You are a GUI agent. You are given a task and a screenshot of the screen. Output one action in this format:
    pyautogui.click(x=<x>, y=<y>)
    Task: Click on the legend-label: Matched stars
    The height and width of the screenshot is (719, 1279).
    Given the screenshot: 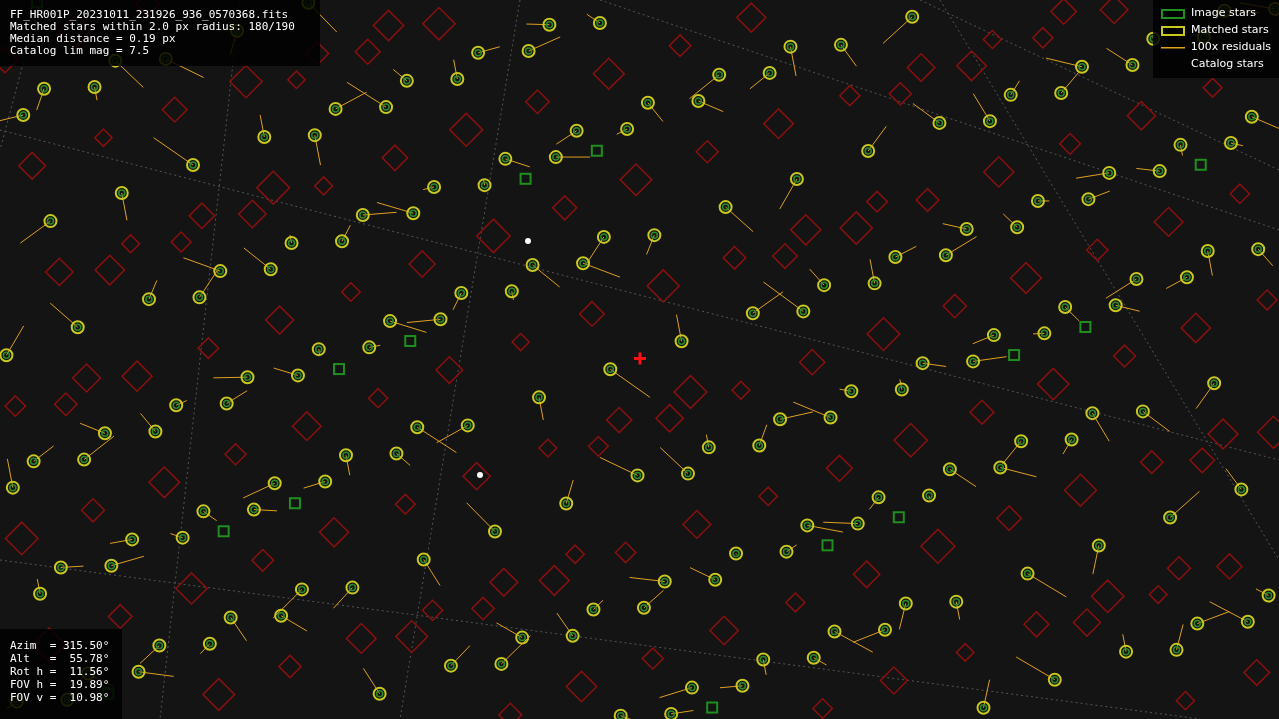 What is the action you would take?
    pyautogui.click(x=1230, y=30)
    